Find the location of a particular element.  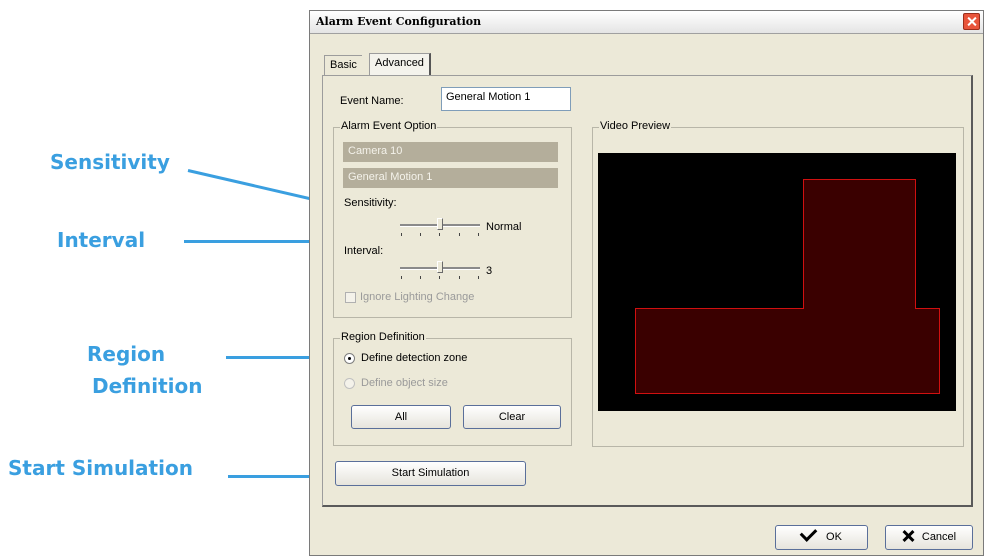

check-icon is located at coordinates (808, 533).